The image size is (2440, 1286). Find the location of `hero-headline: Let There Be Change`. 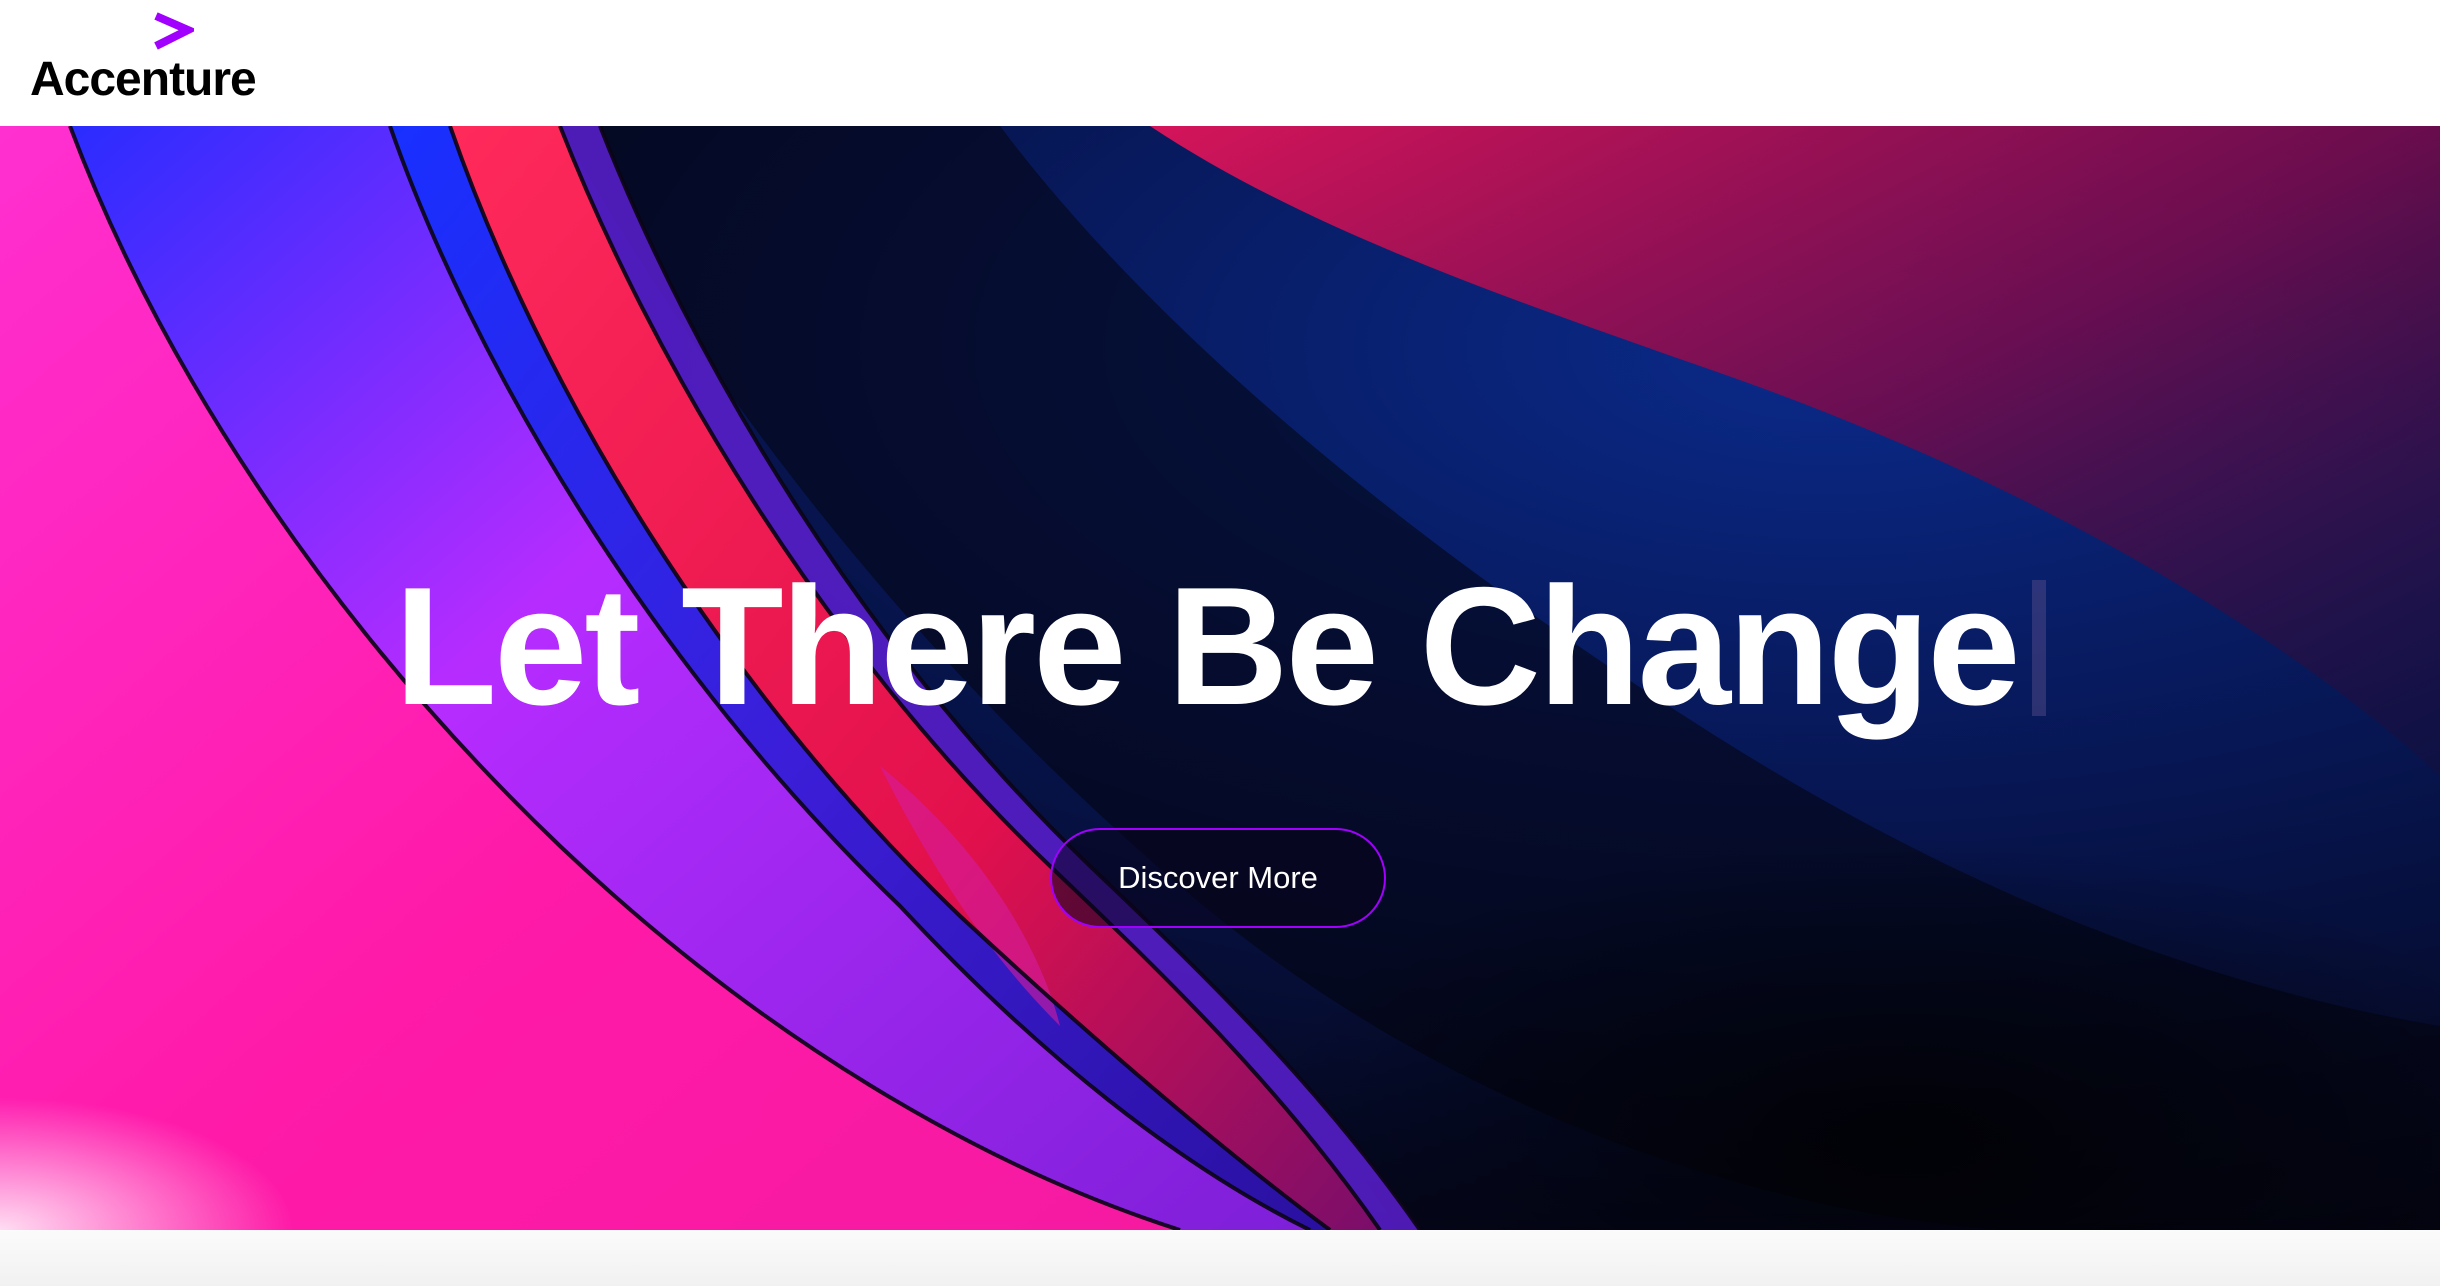

hero-headline: Let There Be Change is located at coordinates (1207, 646).